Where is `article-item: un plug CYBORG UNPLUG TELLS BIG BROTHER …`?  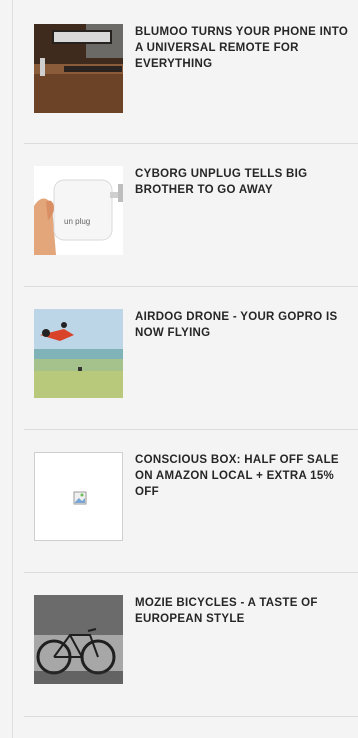 article-item: un plug CYBORG UNPLUG TELLS BIG BROTHER … is located at coordinates (191, 211).